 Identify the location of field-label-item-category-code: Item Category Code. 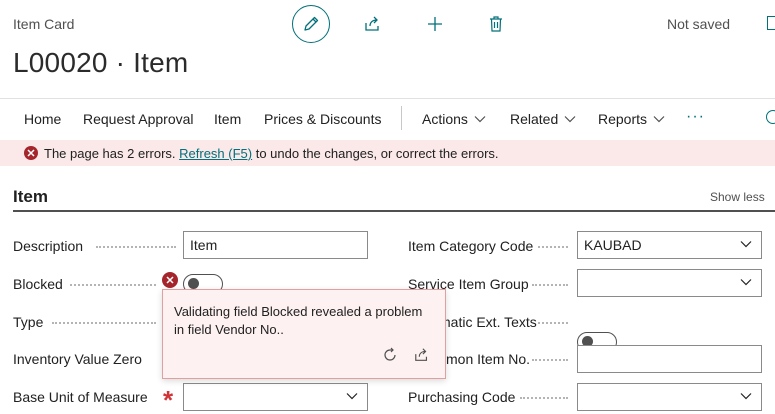
(471, 246).